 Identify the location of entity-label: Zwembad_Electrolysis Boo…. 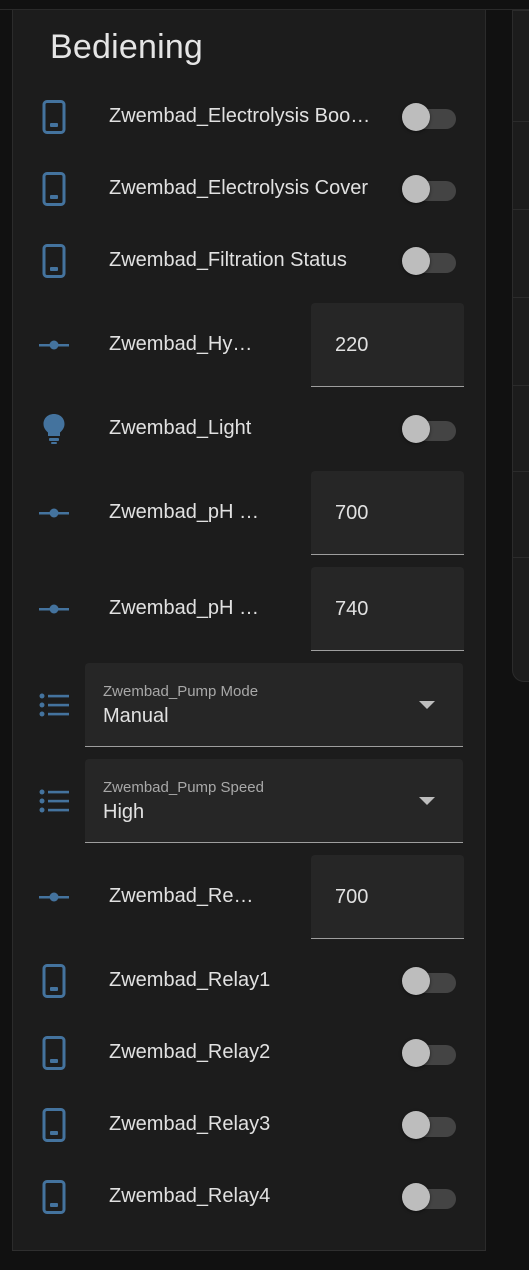
(239, 116).